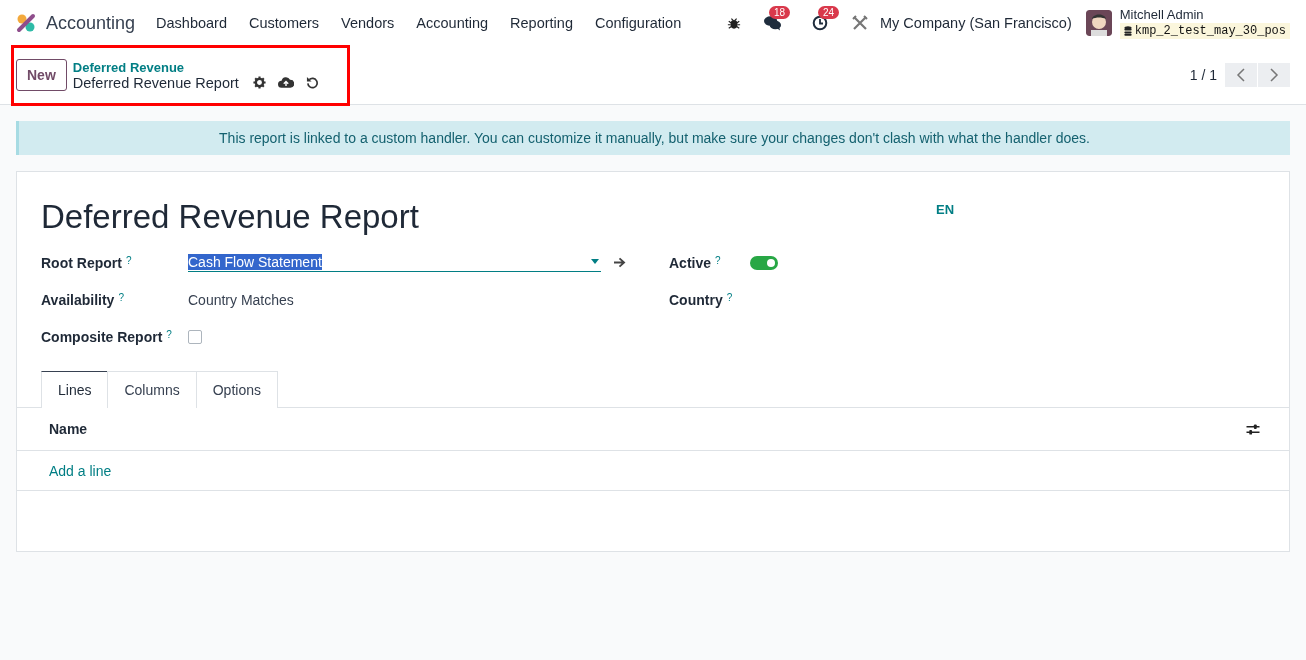 The image size is (1306, 660). Describe the element at coordinates (195, 67) in the screenshot. I see `breadcrumb-link: Deferred Revenue` at that location.